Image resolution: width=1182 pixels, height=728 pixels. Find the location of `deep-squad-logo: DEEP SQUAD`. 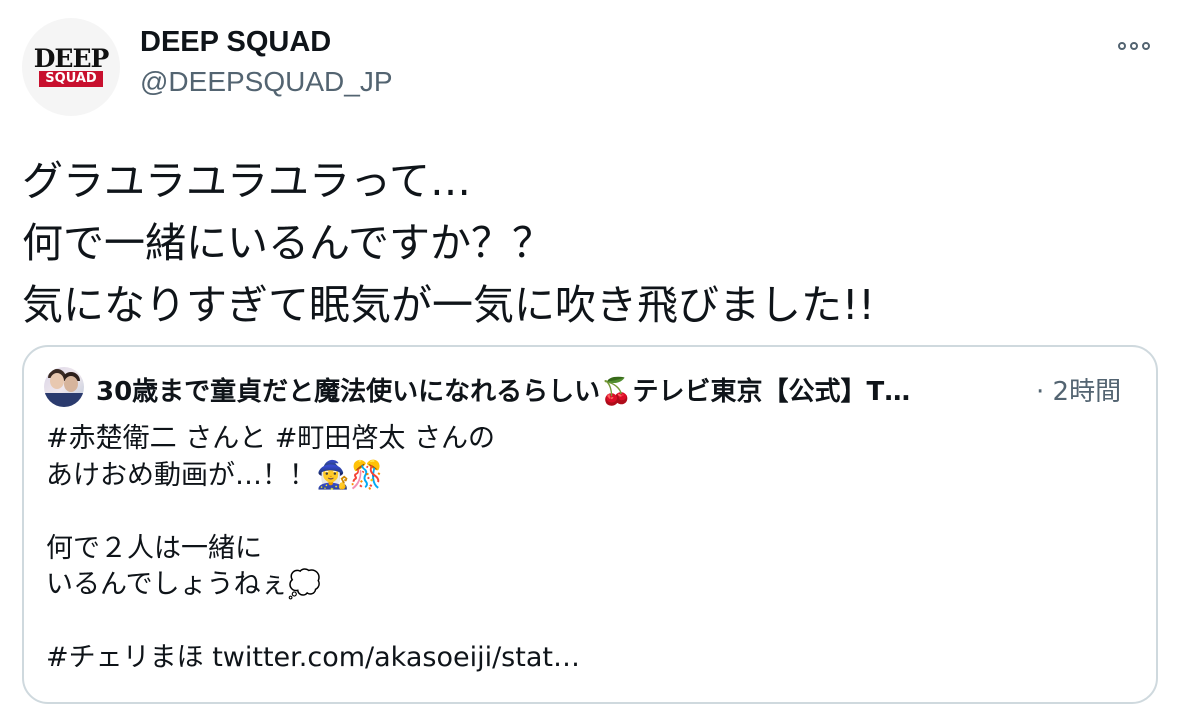

deep-squad-logo: DEEP SQUAD is located at coordinates (71, 67).